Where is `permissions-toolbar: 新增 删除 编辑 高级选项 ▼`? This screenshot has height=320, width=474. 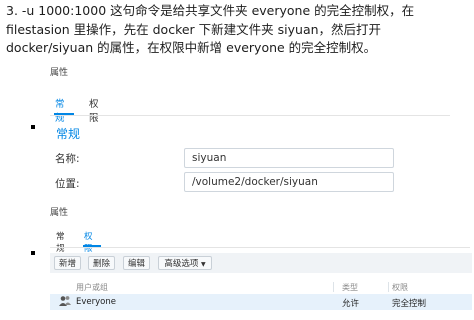 permissions-toolbar: 新增 删除 编辑 高级选项 ▼ is located at coordinates (261, 263).